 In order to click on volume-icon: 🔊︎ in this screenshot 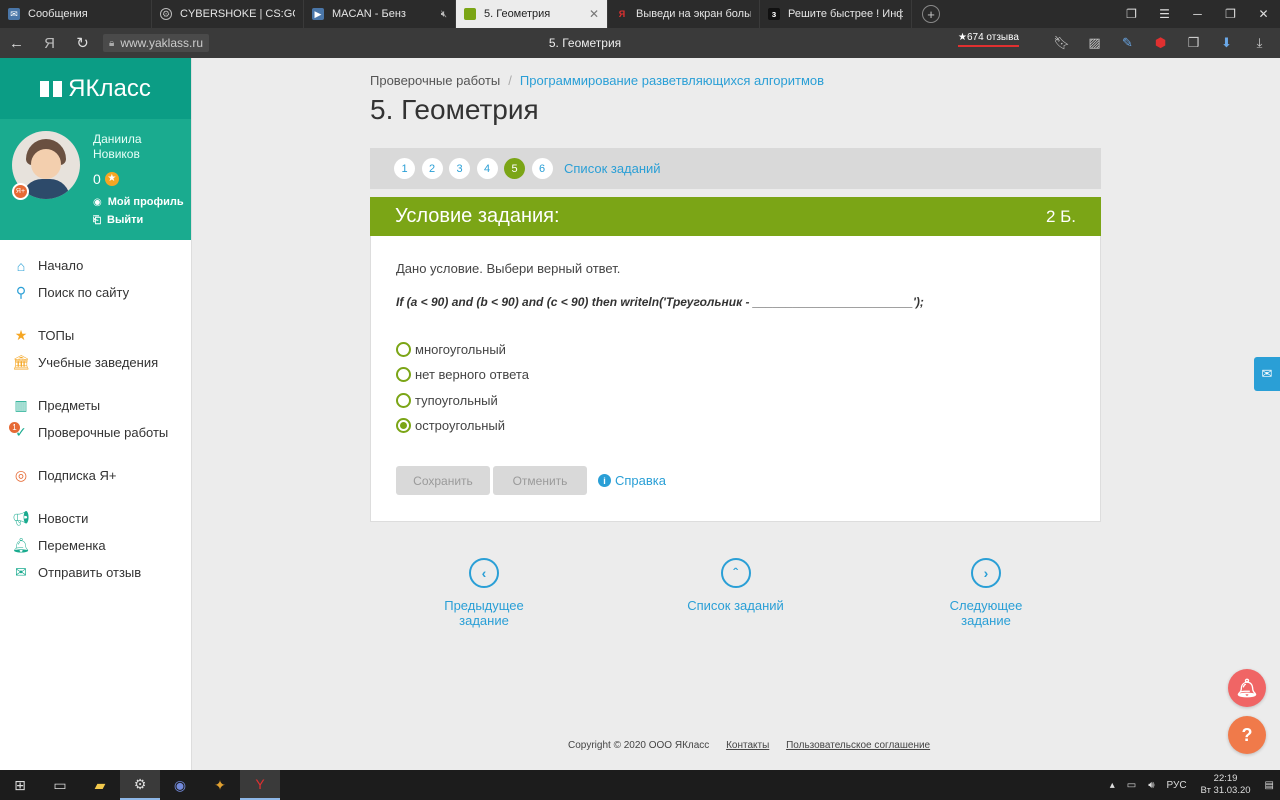, I will do `click(1151, 785)`.